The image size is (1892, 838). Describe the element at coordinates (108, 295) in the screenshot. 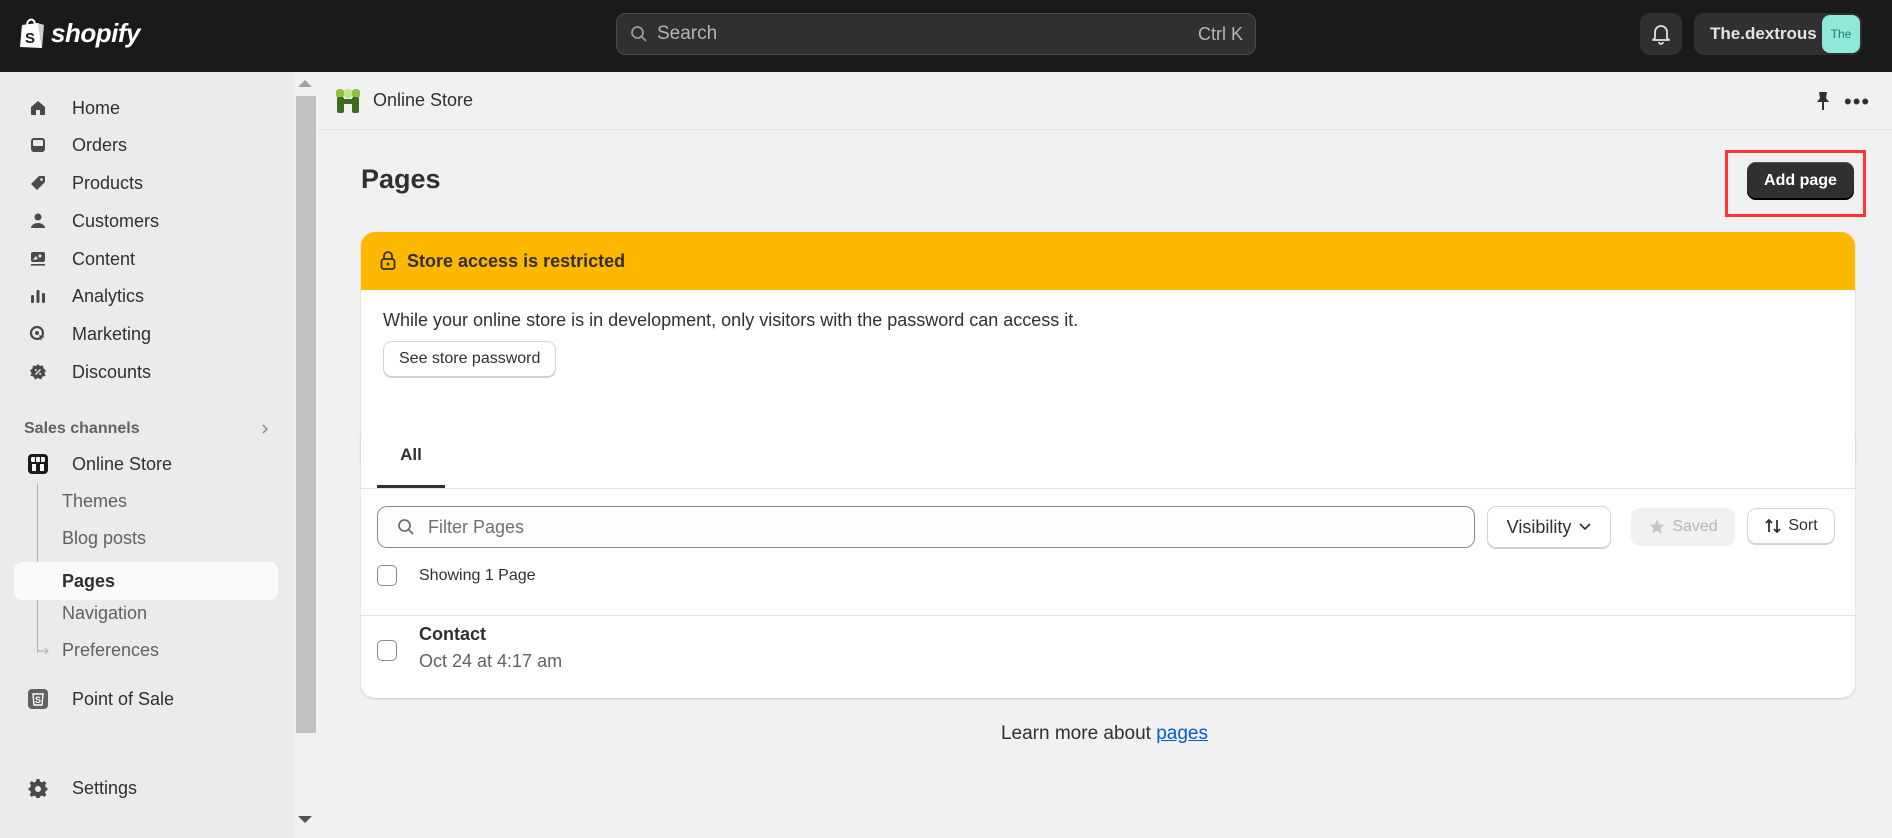

I see `sidebar-item-label: Analytics` at that location.